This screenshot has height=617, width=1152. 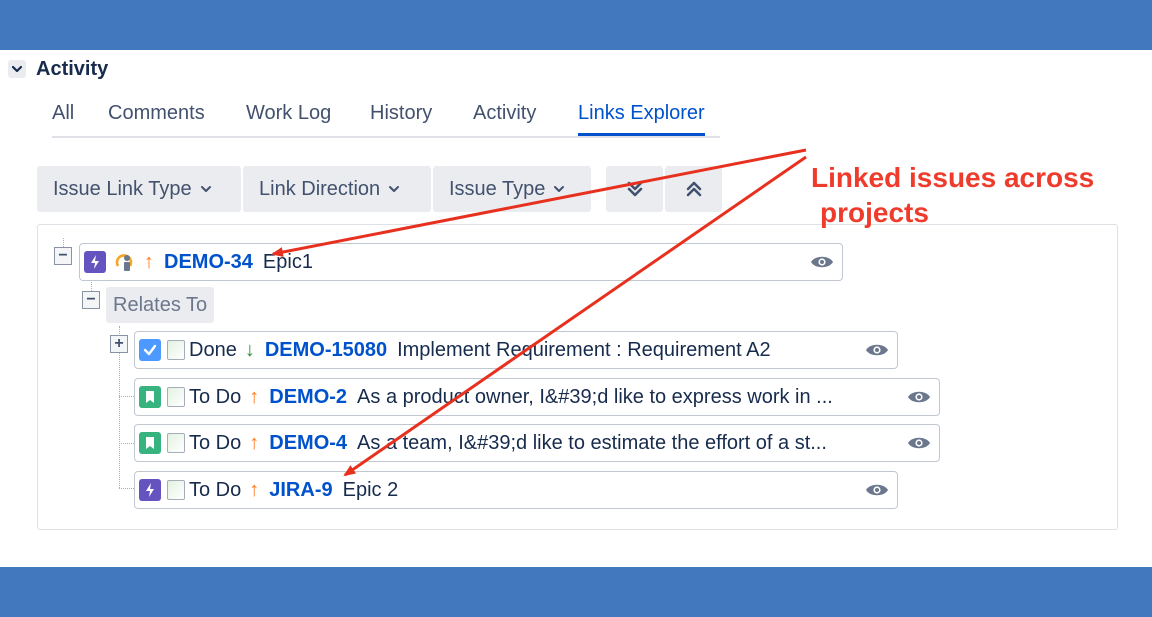 What do you see at coordinates (287, 261) in the screenshot?
I see `issue-summary: Epic1` at bounding box center [287, 261].